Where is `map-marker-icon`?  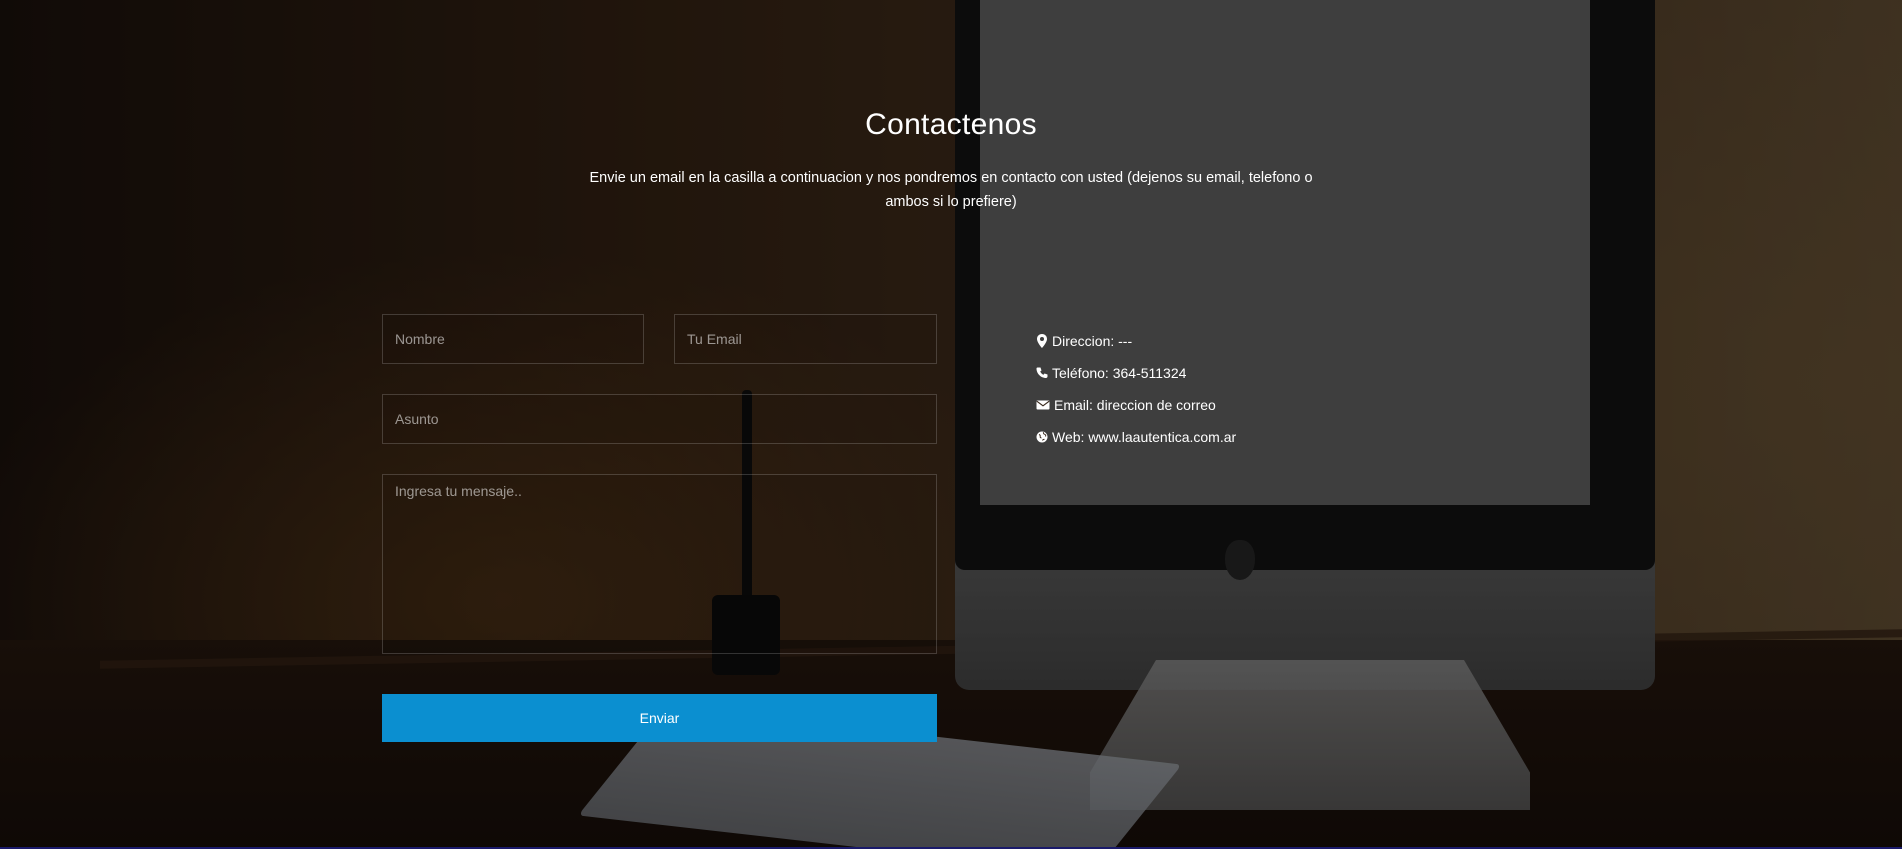 map-marker-icon is located at coordinates (1042, 341).